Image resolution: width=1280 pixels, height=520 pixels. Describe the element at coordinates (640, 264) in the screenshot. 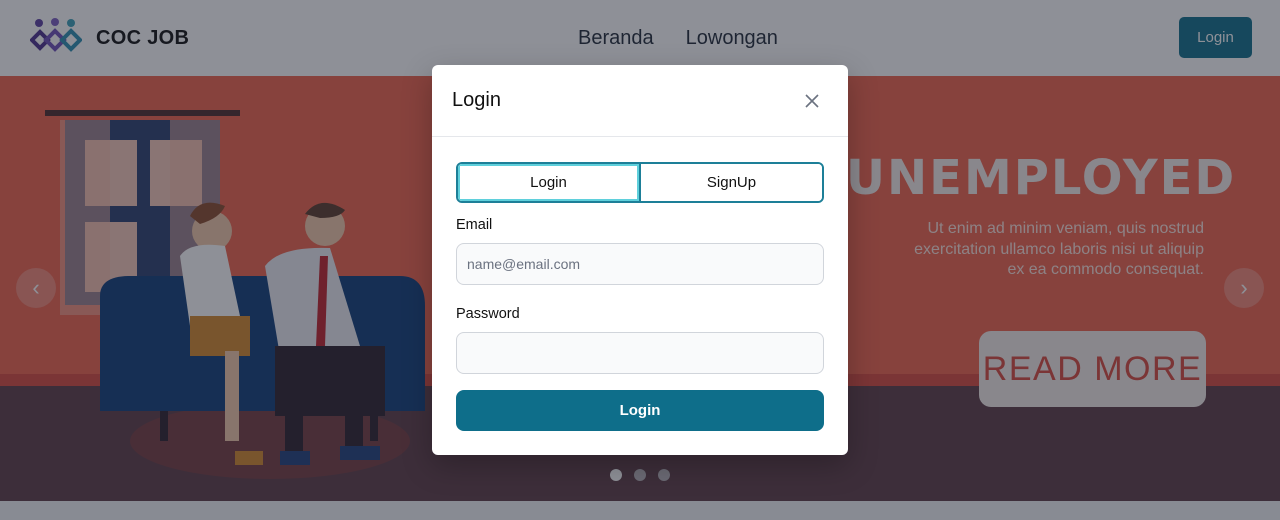

I see `email-field` at that location.